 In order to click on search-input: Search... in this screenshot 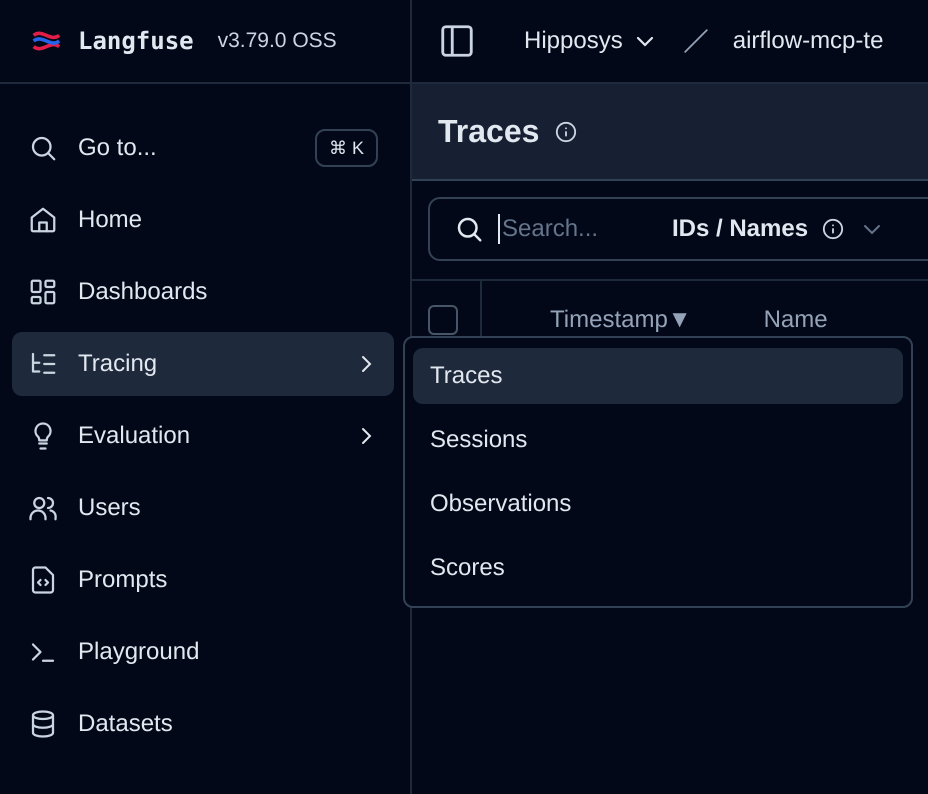, I will do `click(576, 229)`.